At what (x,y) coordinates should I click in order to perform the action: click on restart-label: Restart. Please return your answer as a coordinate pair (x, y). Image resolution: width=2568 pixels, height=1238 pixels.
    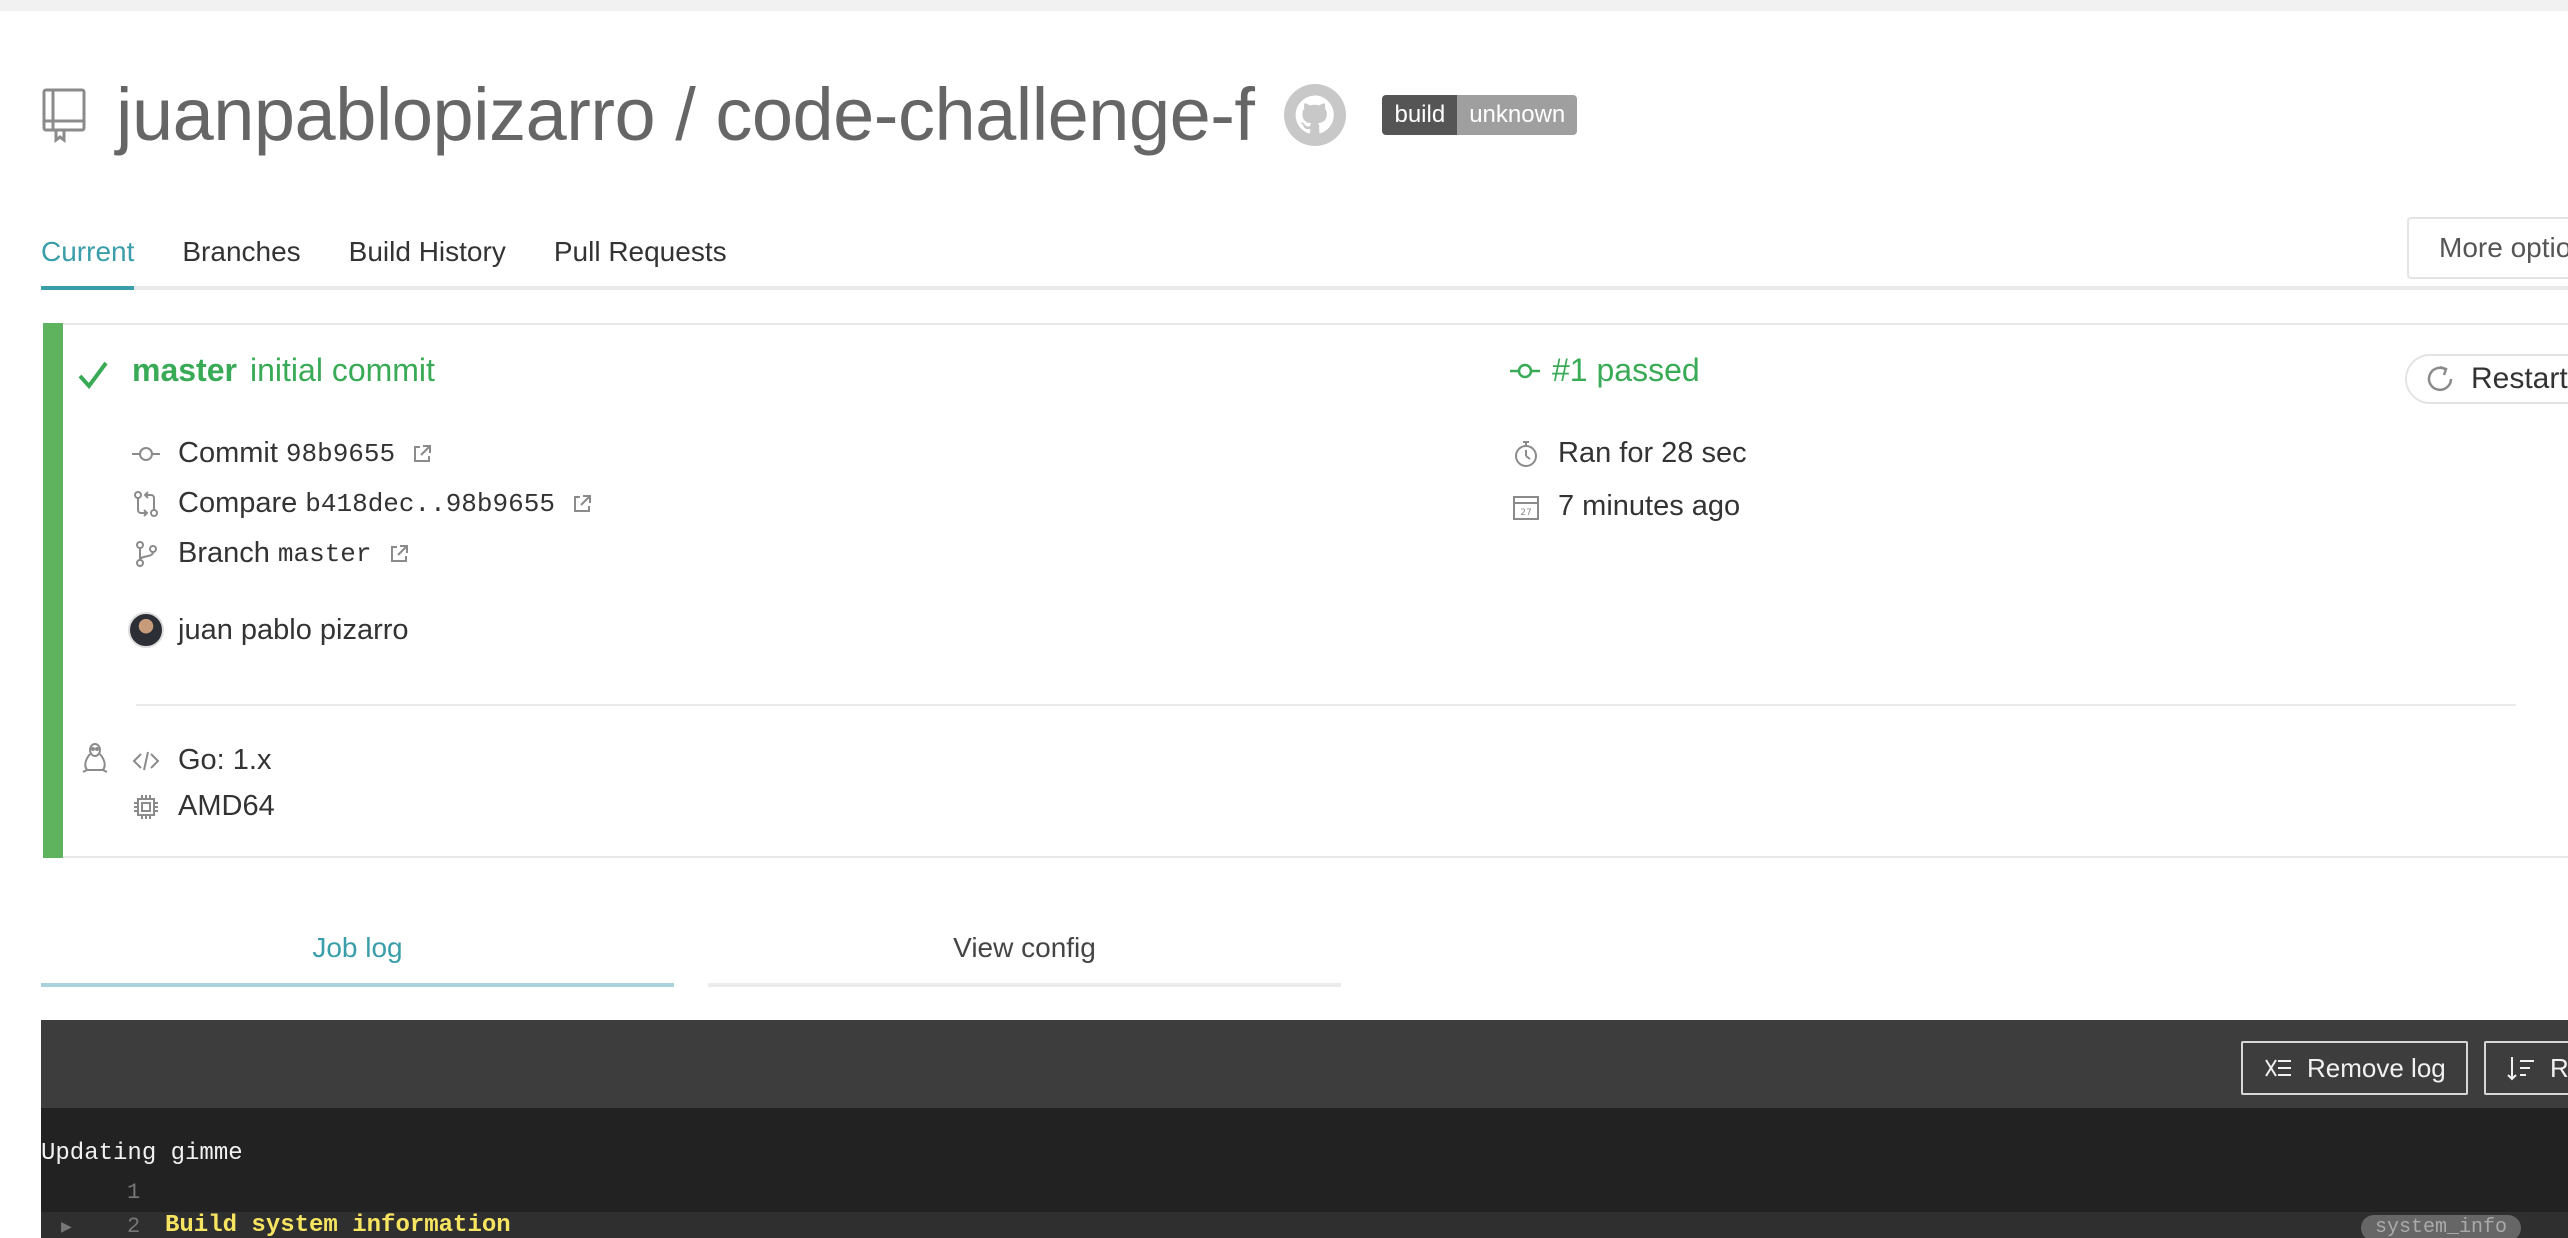
    Looking at the image, I should click on (2519, 378).